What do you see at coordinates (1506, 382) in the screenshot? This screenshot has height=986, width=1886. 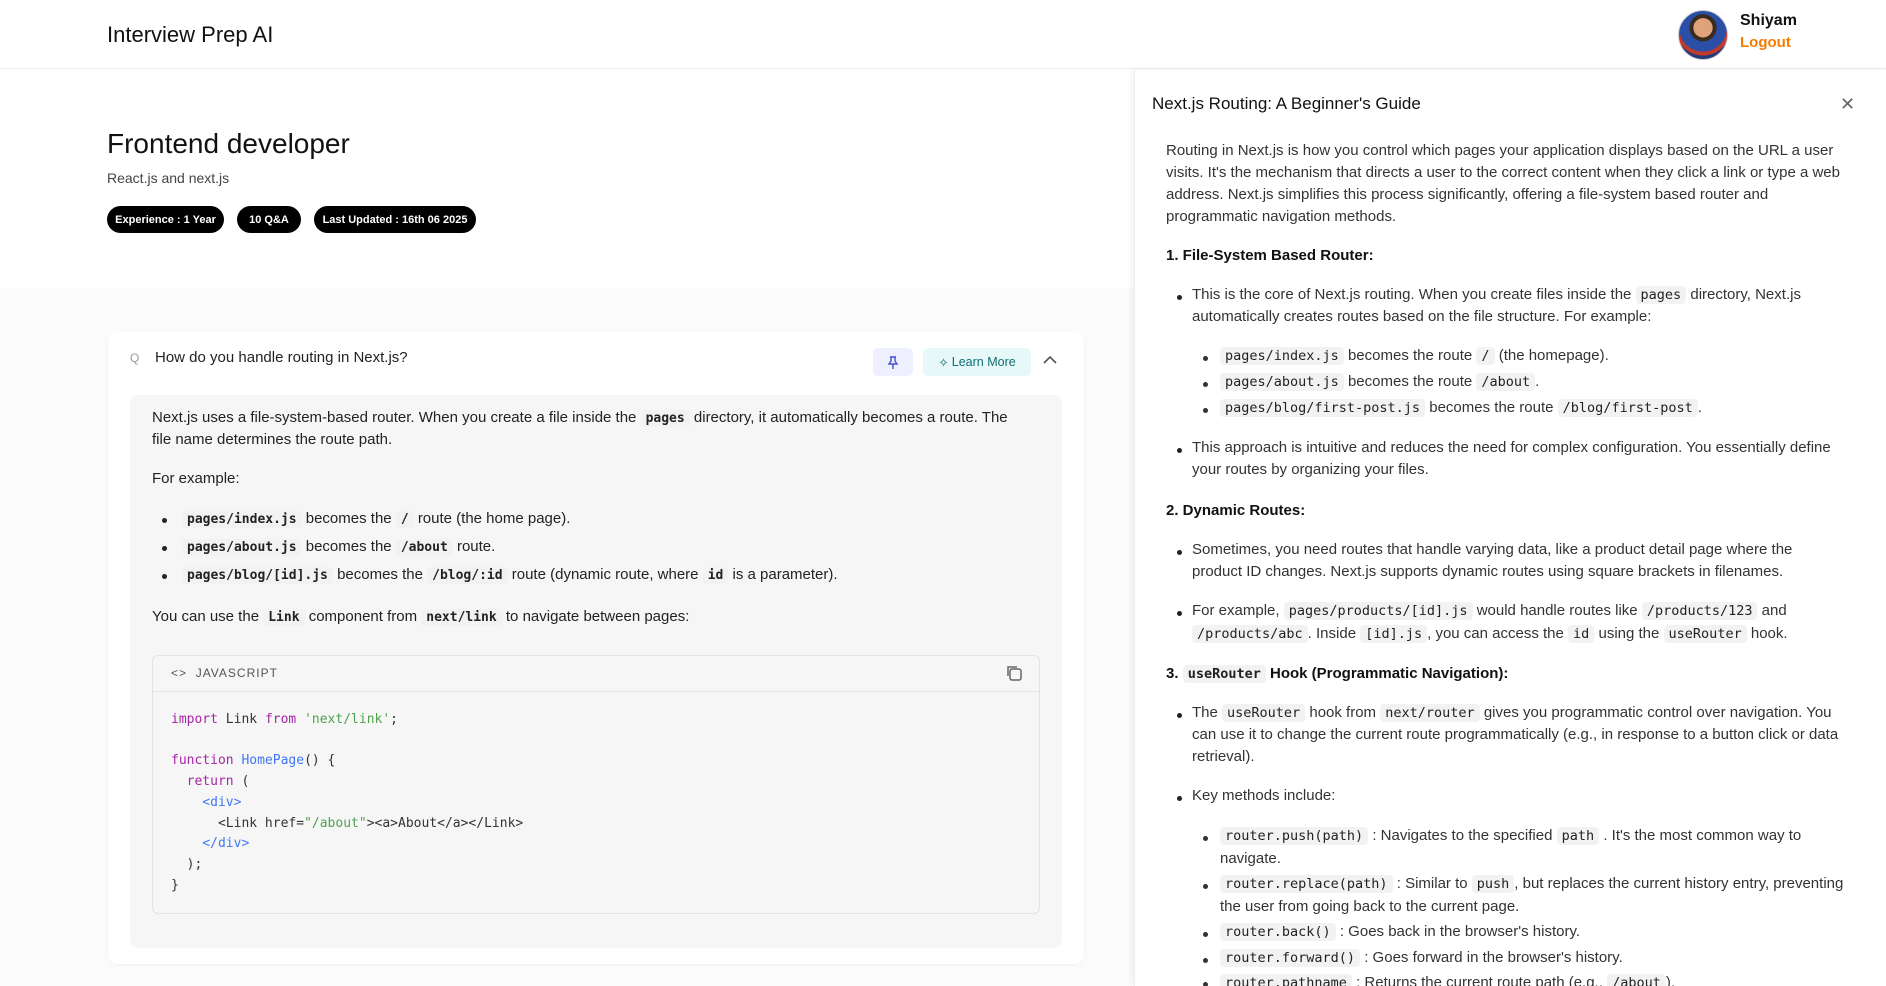 I see `inline-code: /about` at bounding box center [1506, 382].